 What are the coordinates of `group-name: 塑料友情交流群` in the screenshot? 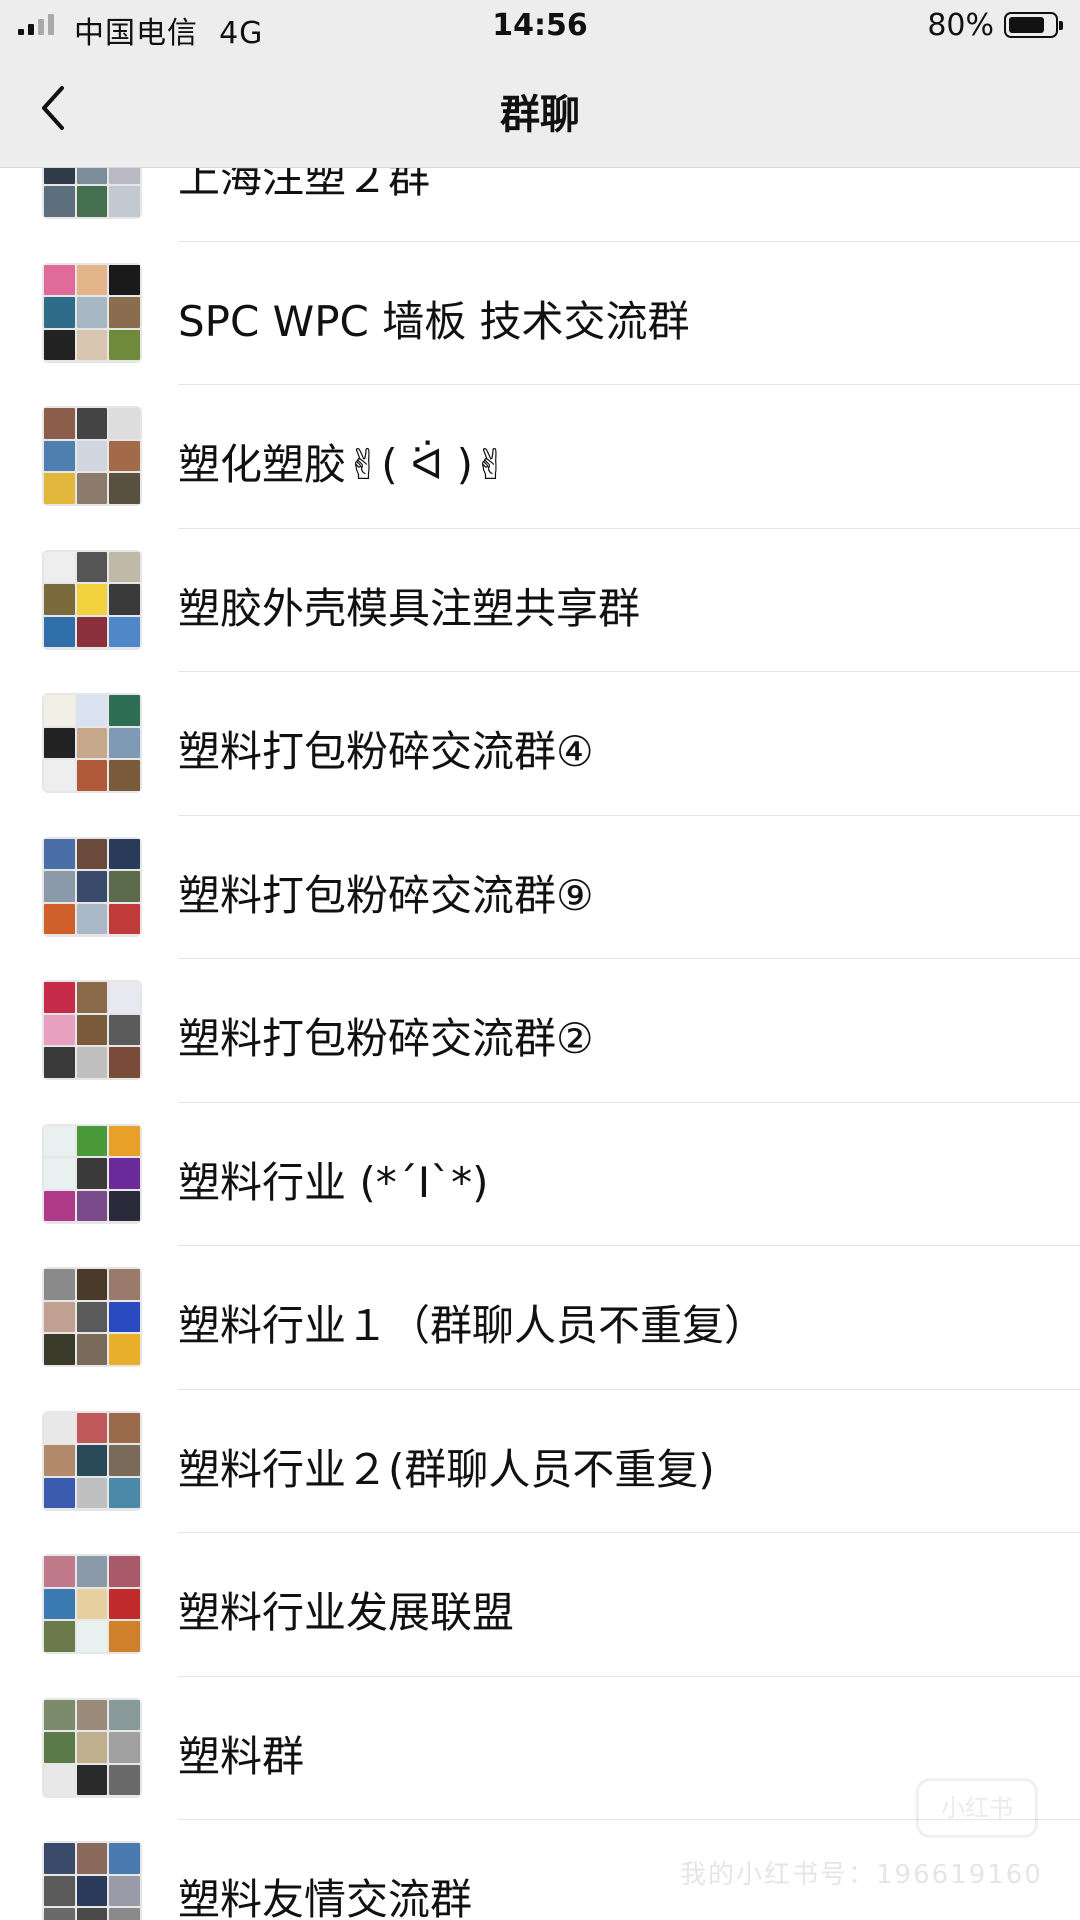 It's located at (325, 1897).